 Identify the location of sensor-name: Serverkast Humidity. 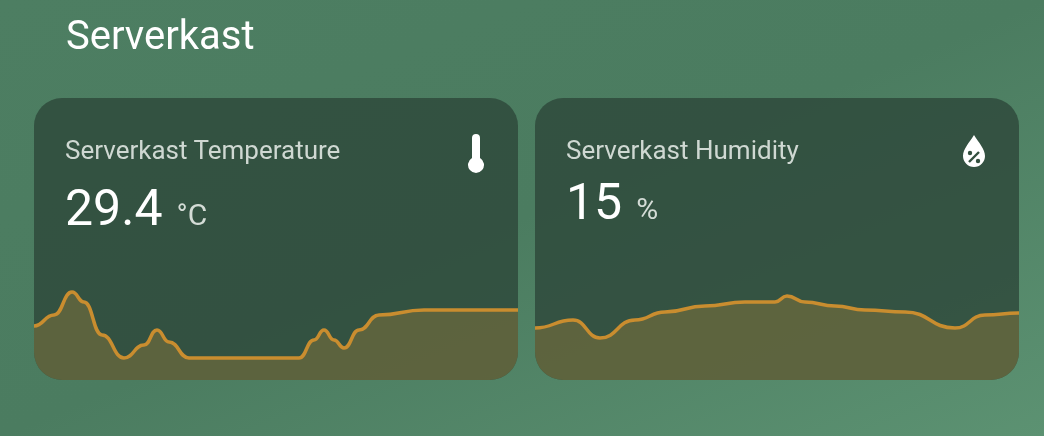
(682, 150).